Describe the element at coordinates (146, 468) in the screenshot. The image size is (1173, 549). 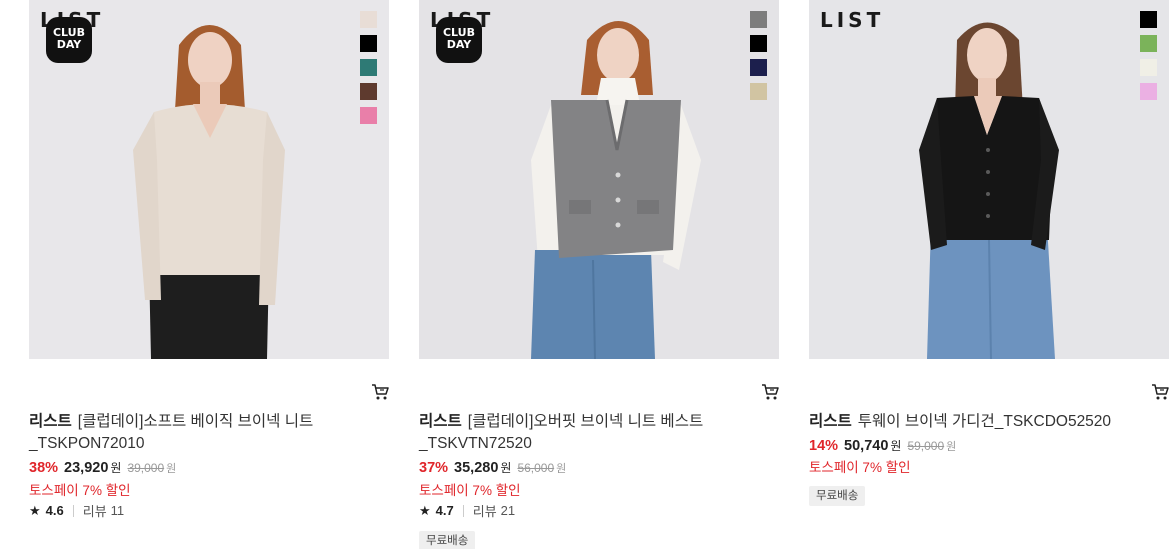
I see `original-price: 39,000` at that location.